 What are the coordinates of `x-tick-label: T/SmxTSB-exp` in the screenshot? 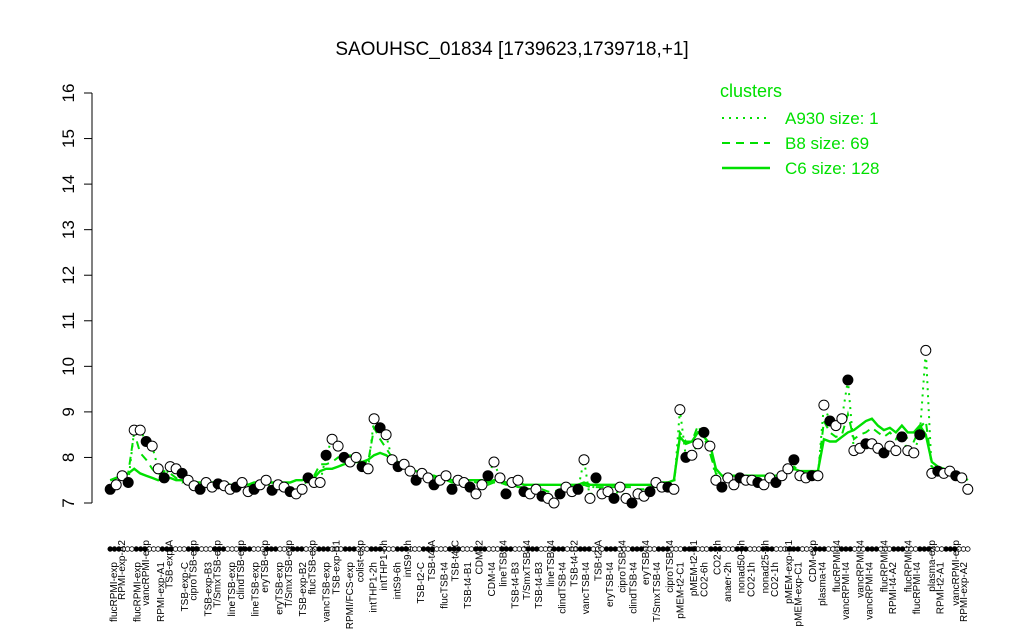 It's located at (217, 574).